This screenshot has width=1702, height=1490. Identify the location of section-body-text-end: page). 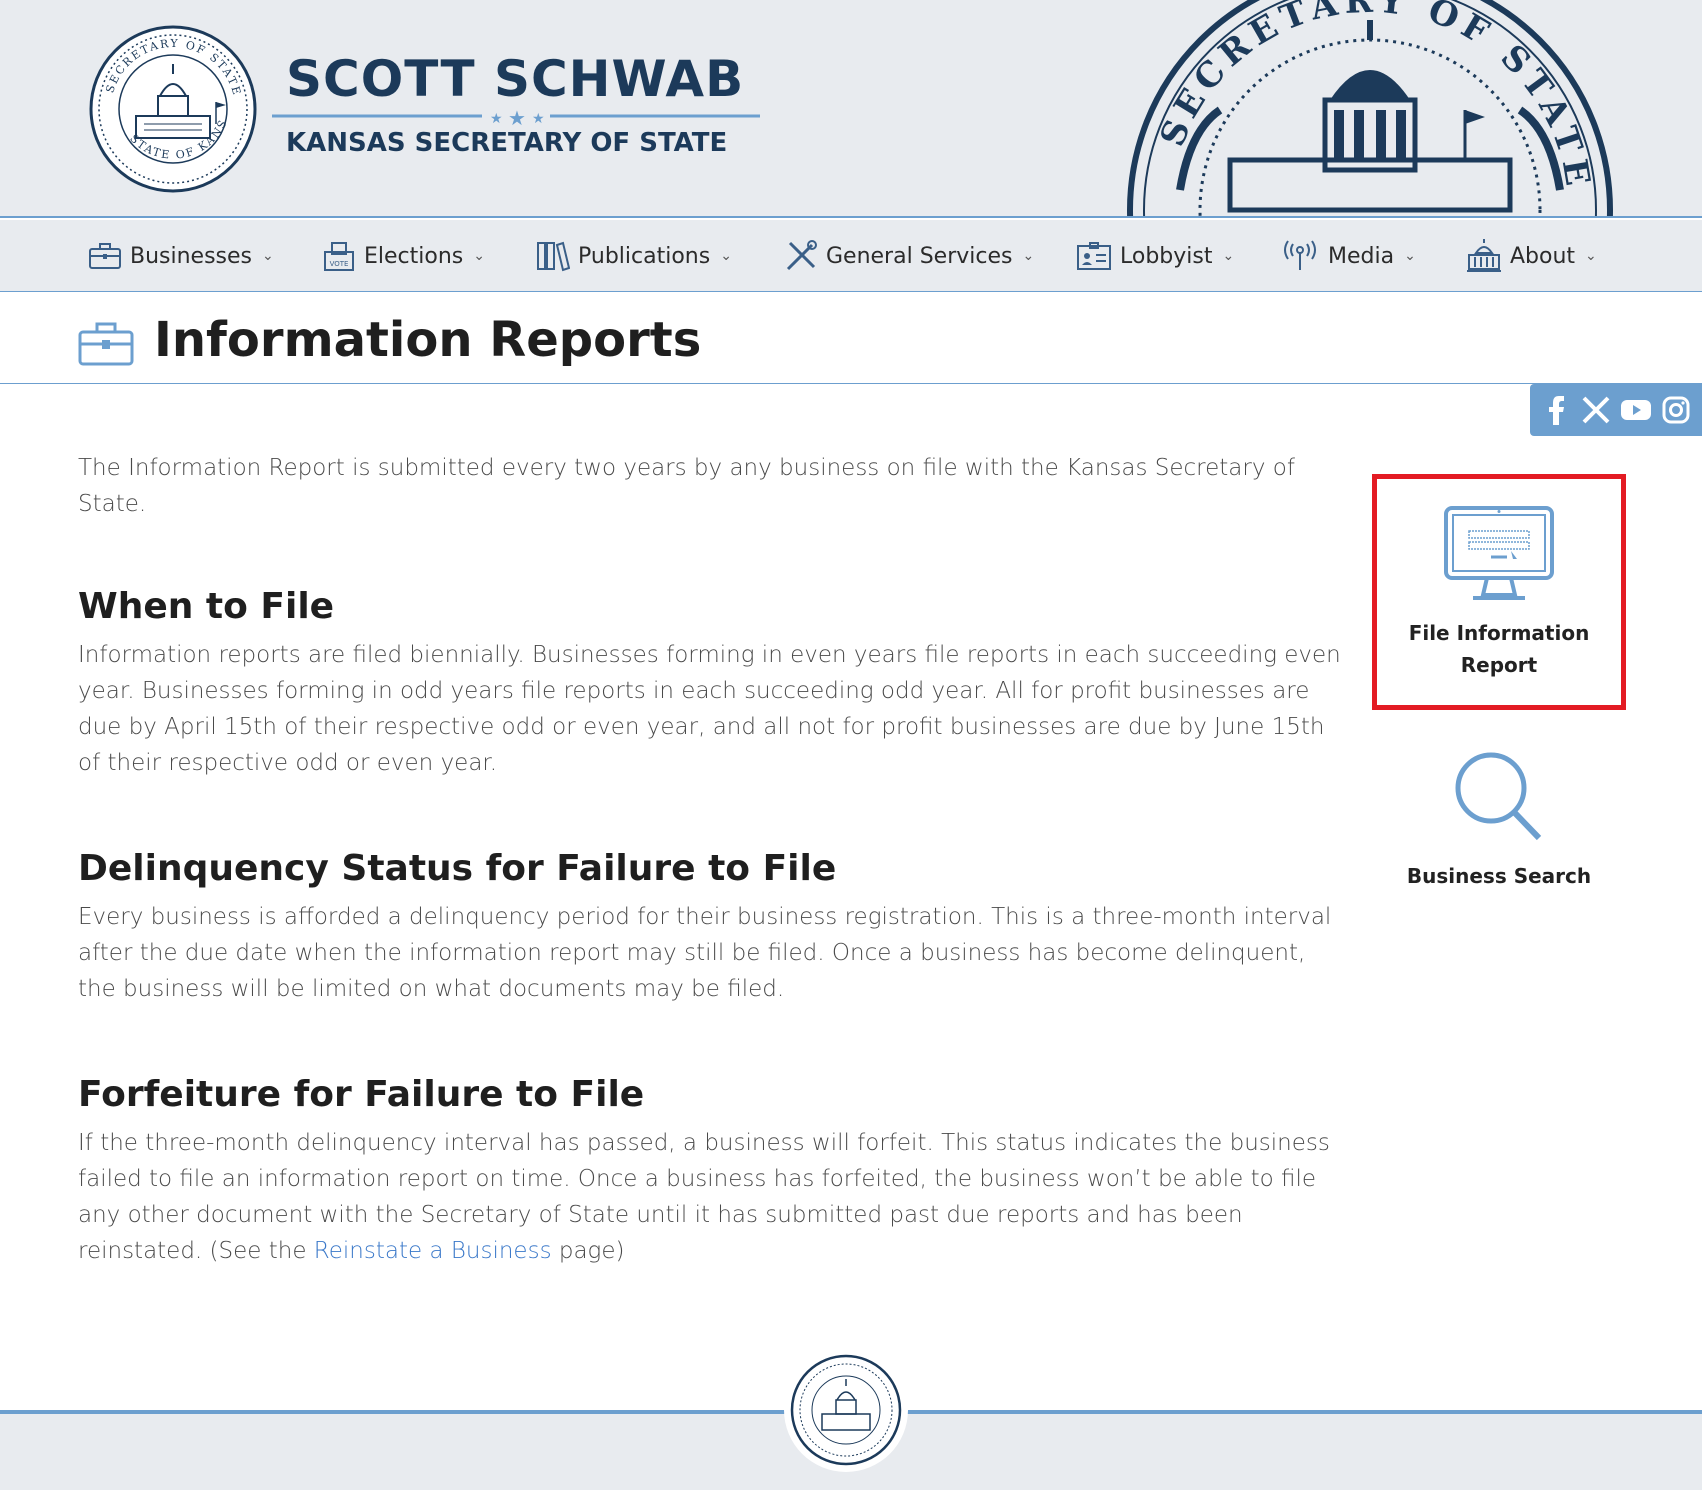
(588, 1251).